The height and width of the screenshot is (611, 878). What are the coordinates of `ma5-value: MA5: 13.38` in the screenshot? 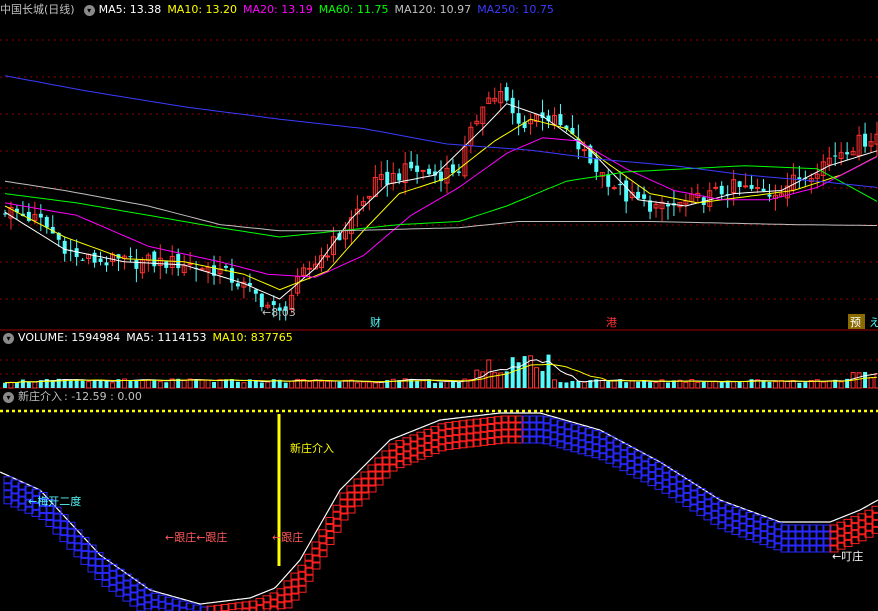 It's located at (130, 9).